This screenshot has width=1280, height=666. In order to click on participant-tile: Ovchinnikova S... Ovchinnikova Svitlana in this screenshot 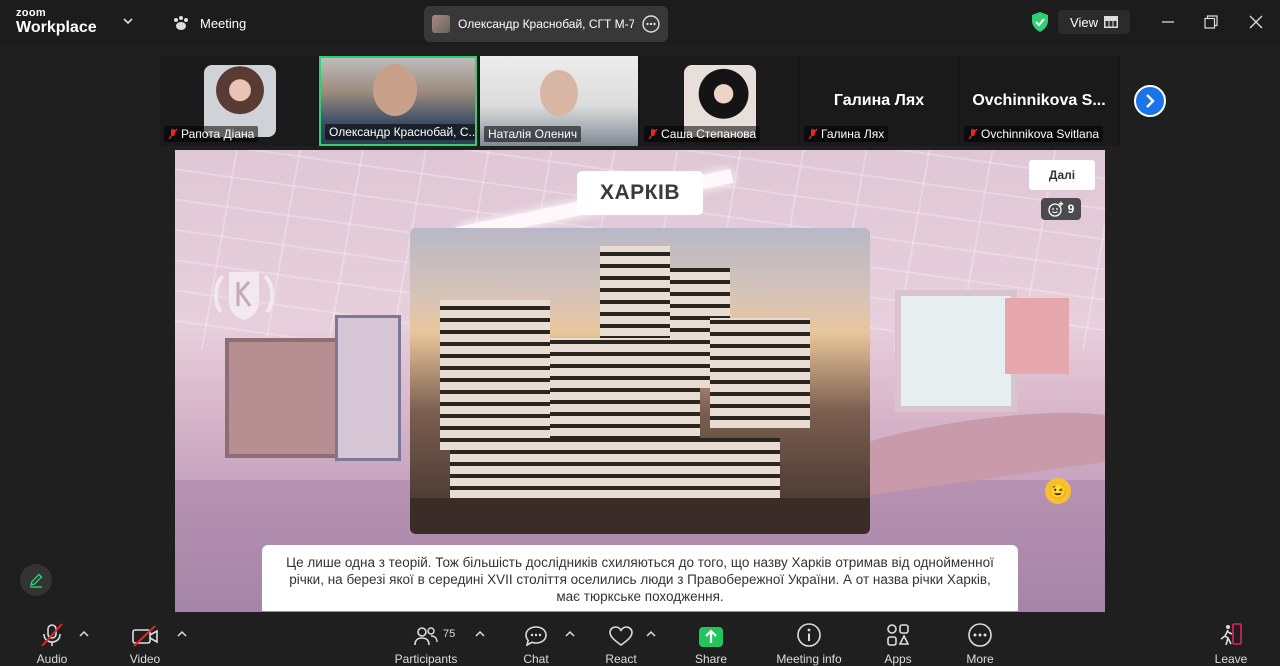, I will do `click(1039, 101)`.